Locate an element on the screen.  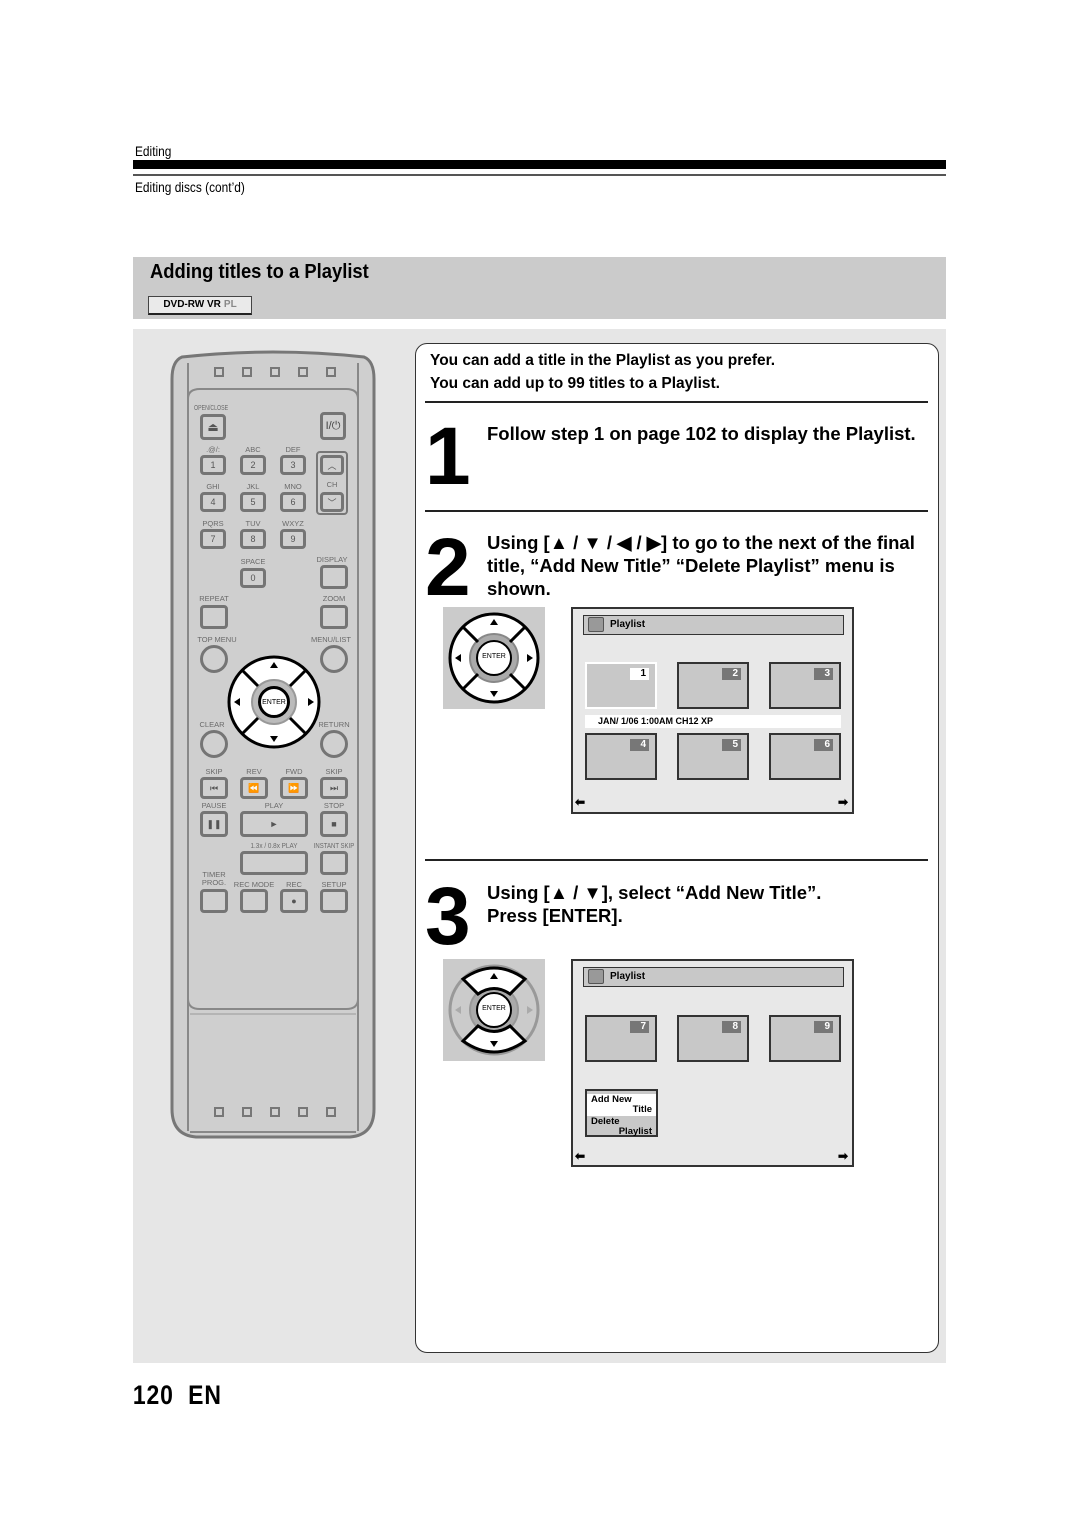
skip-back-button: ⏮ is located at coordinates (214, 788).